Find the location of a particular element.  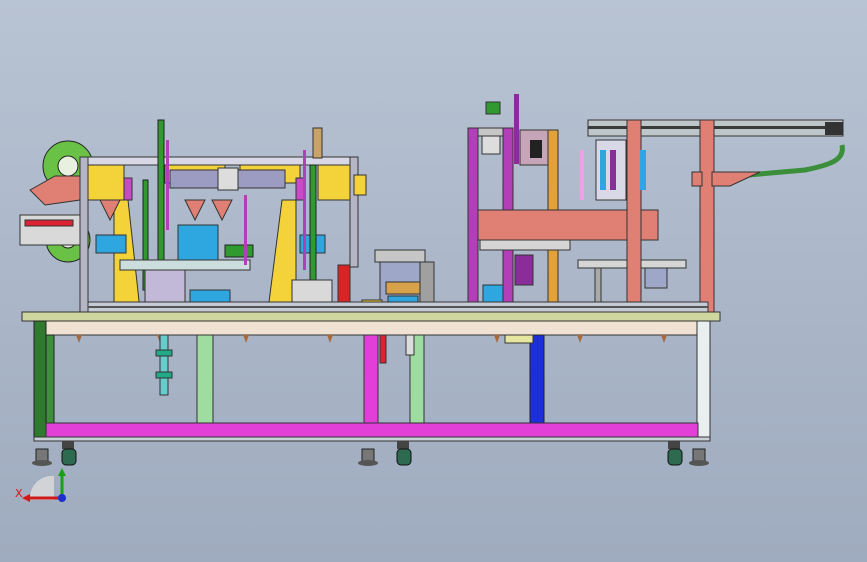

x-axis-label: X is located at coordinates (19, 493).